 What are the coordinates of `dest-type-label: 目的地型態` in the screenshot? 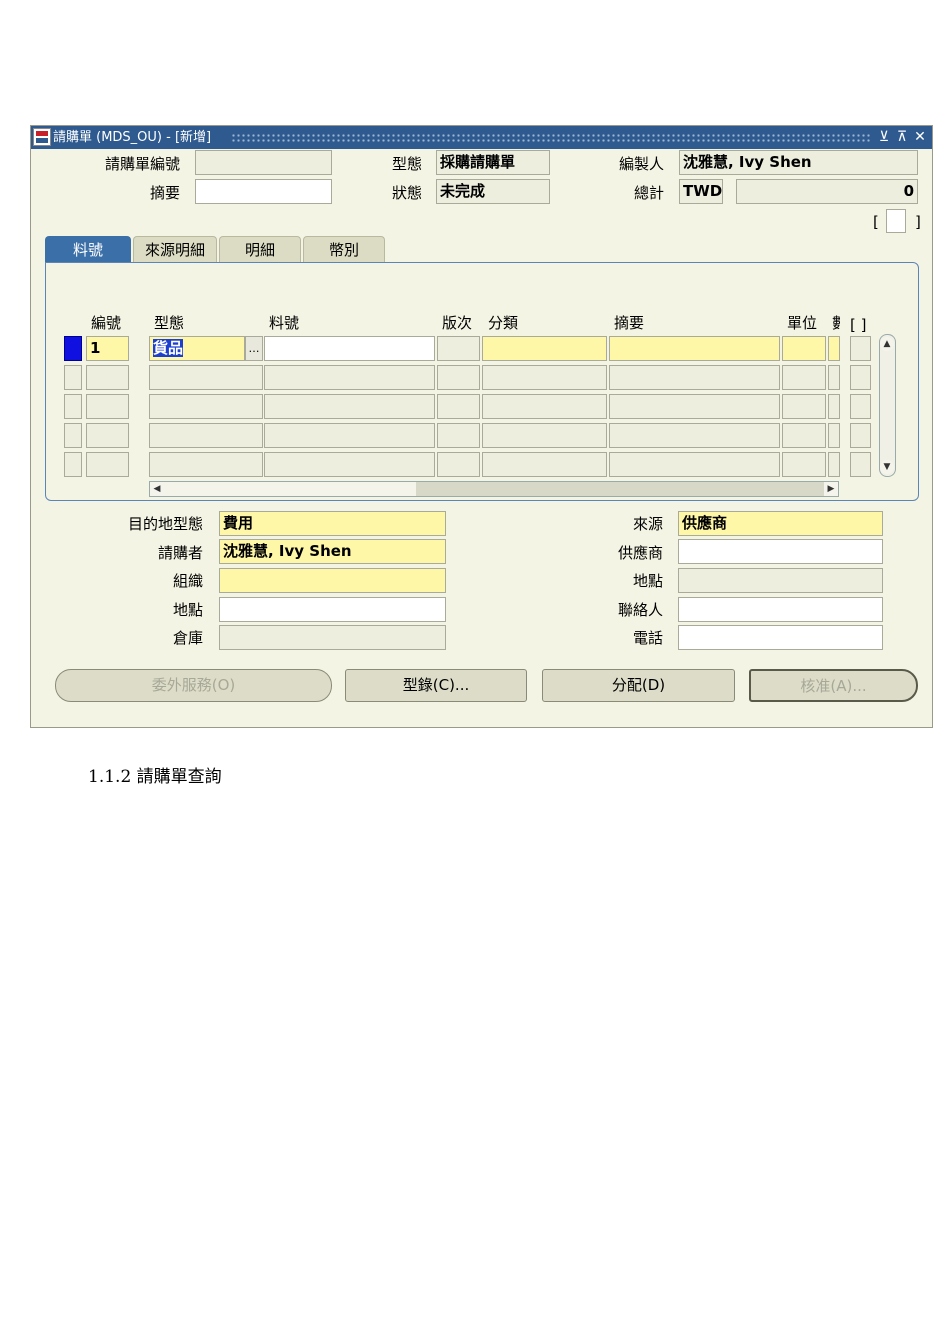 It's located at (165, 524).